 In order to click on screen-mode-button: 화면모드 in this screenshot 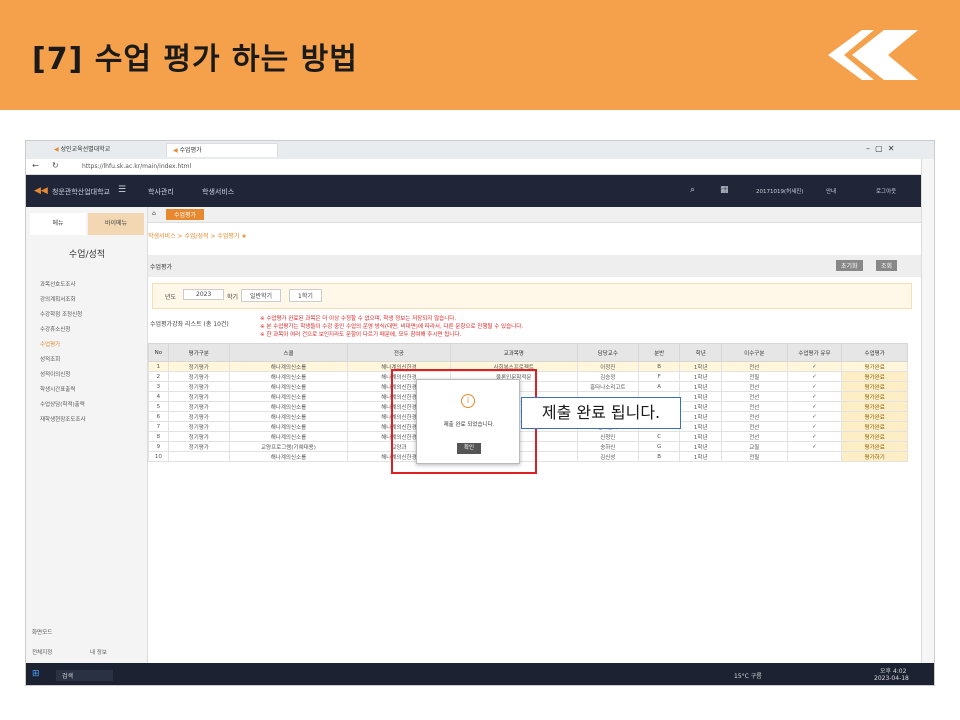, I will do `click(42, 633)`.